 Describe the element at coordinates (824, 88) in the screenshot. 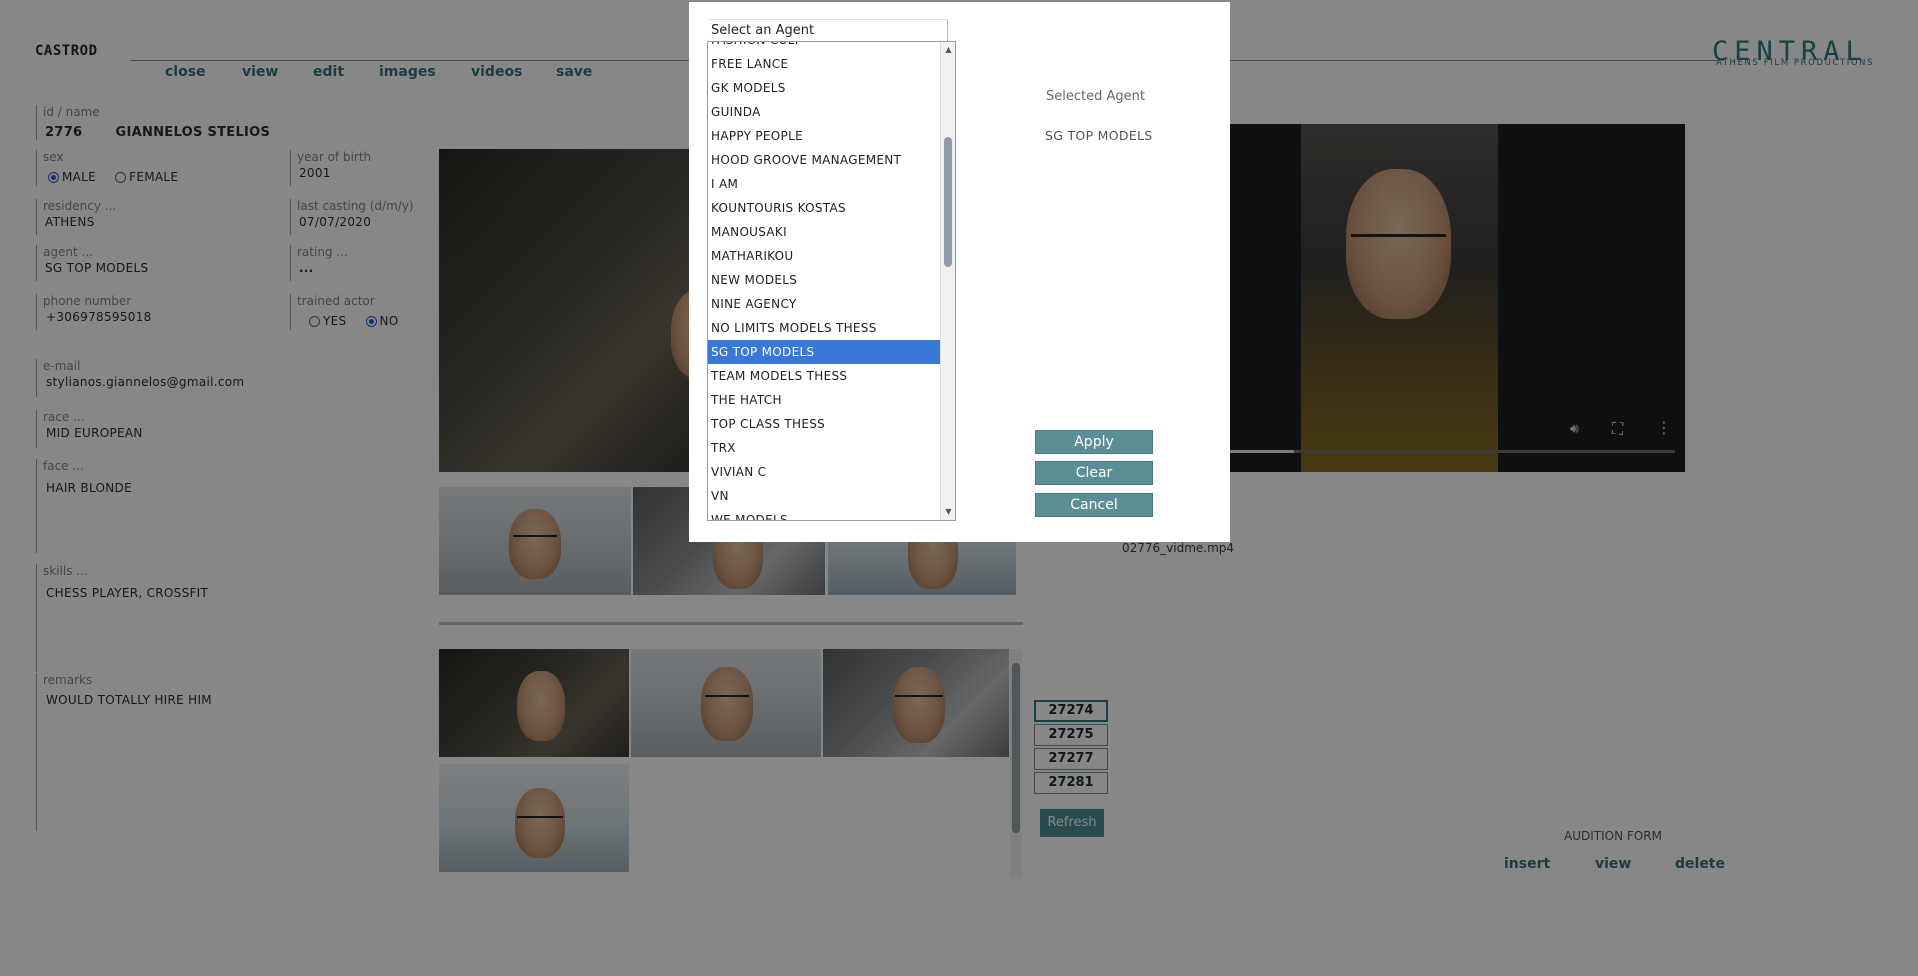

I see `agent-option: GK MODELS` at that location.